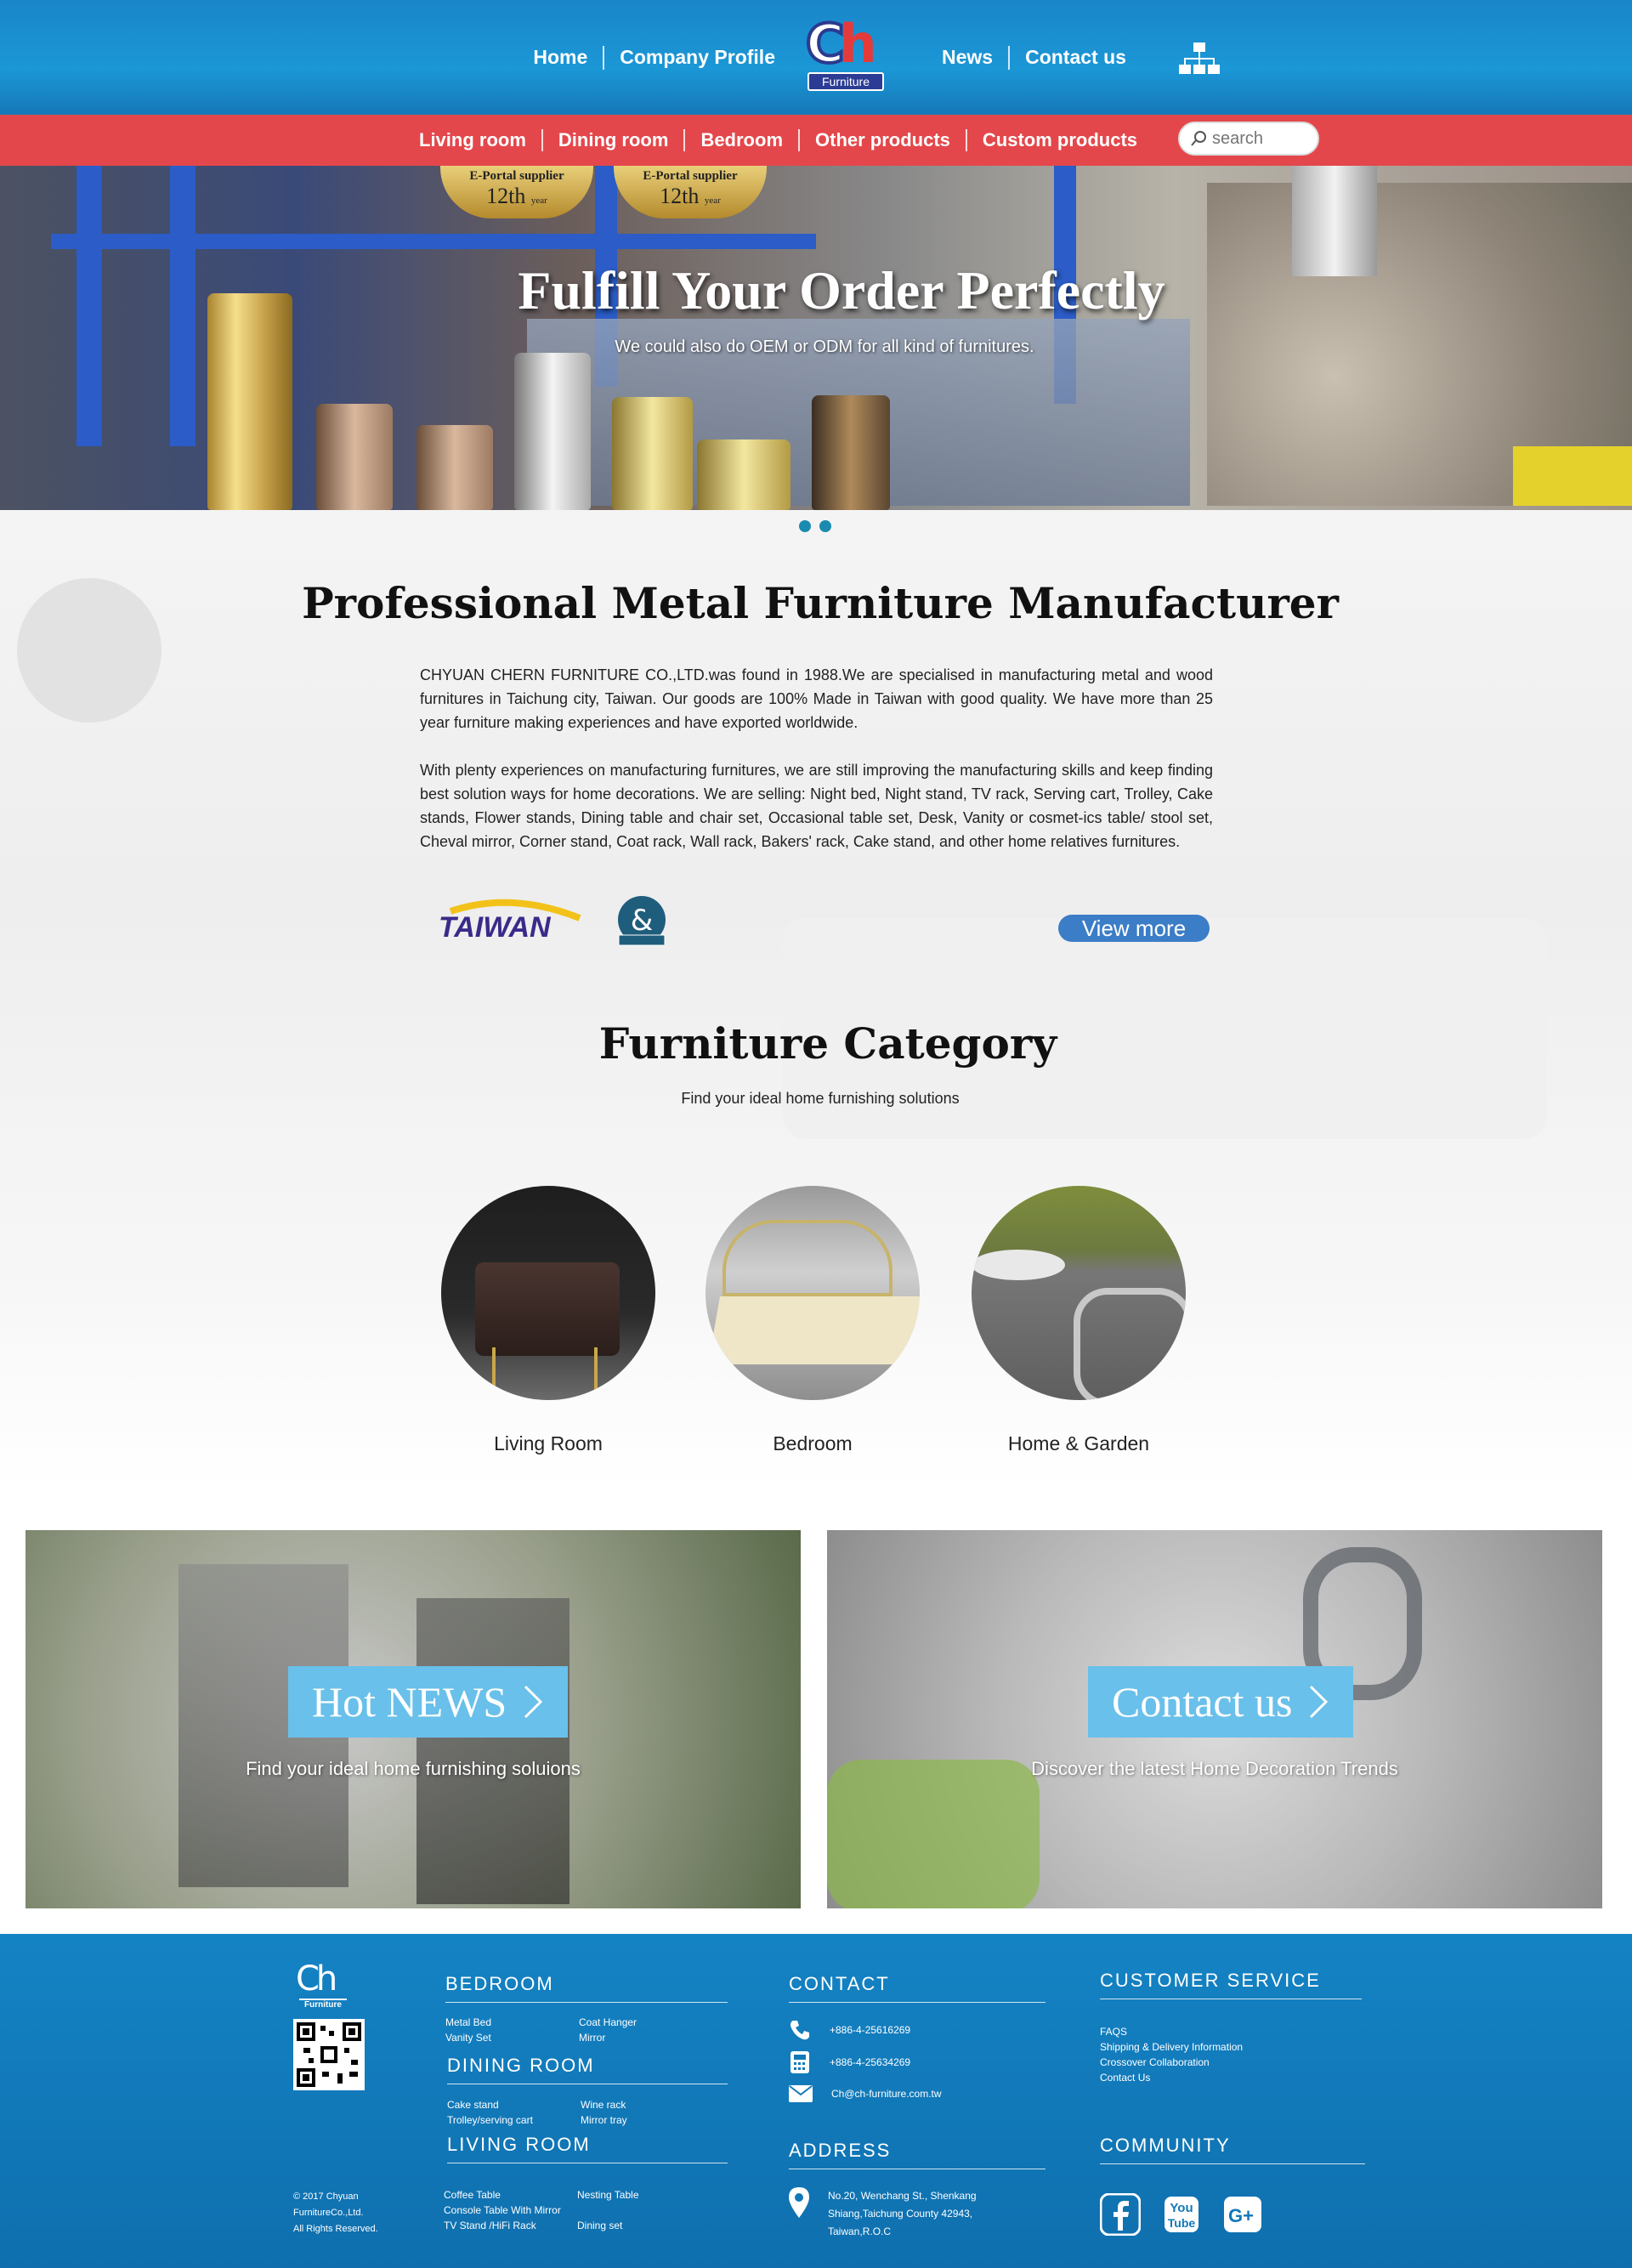 The height and width of the screenshot is (2268, 1632). What do you see at coordinates (697, 57) in the screenshot?
I see `nav-company-profile-link: Company Profile` at bounding box center [697, 57].